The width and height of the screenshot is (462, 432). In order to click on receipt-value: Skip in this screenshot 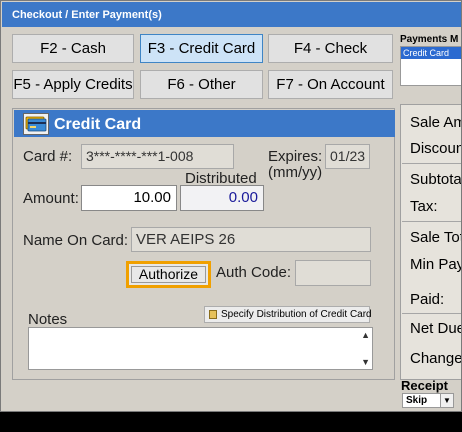, I will do `click(417, 400)`.